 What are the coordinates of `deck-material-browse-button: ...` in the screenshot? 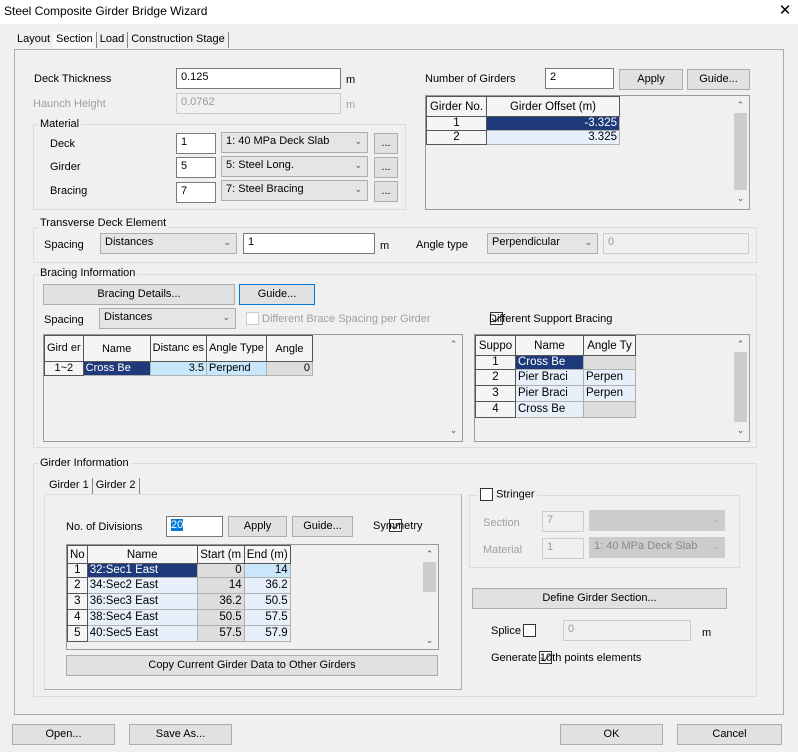 It's located at (386, 143).